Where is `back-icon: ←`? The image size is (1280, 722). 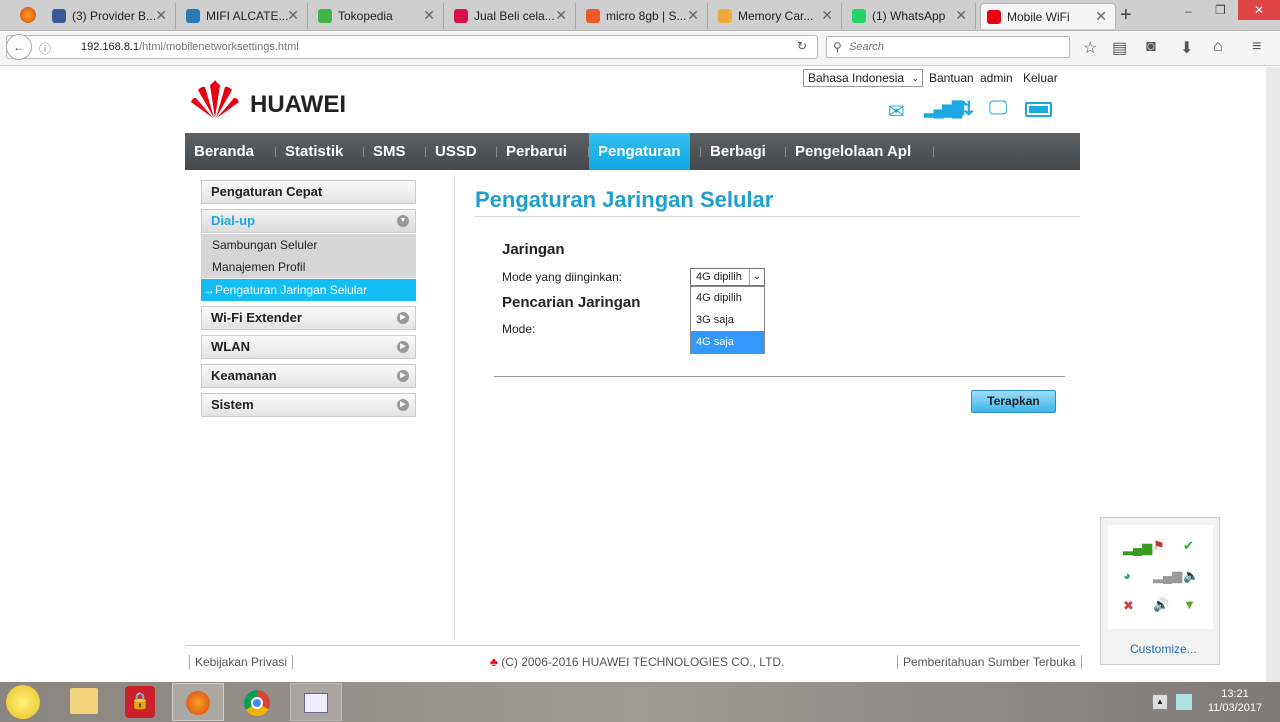
back-icon: ← is located at coordinates (19, 47).